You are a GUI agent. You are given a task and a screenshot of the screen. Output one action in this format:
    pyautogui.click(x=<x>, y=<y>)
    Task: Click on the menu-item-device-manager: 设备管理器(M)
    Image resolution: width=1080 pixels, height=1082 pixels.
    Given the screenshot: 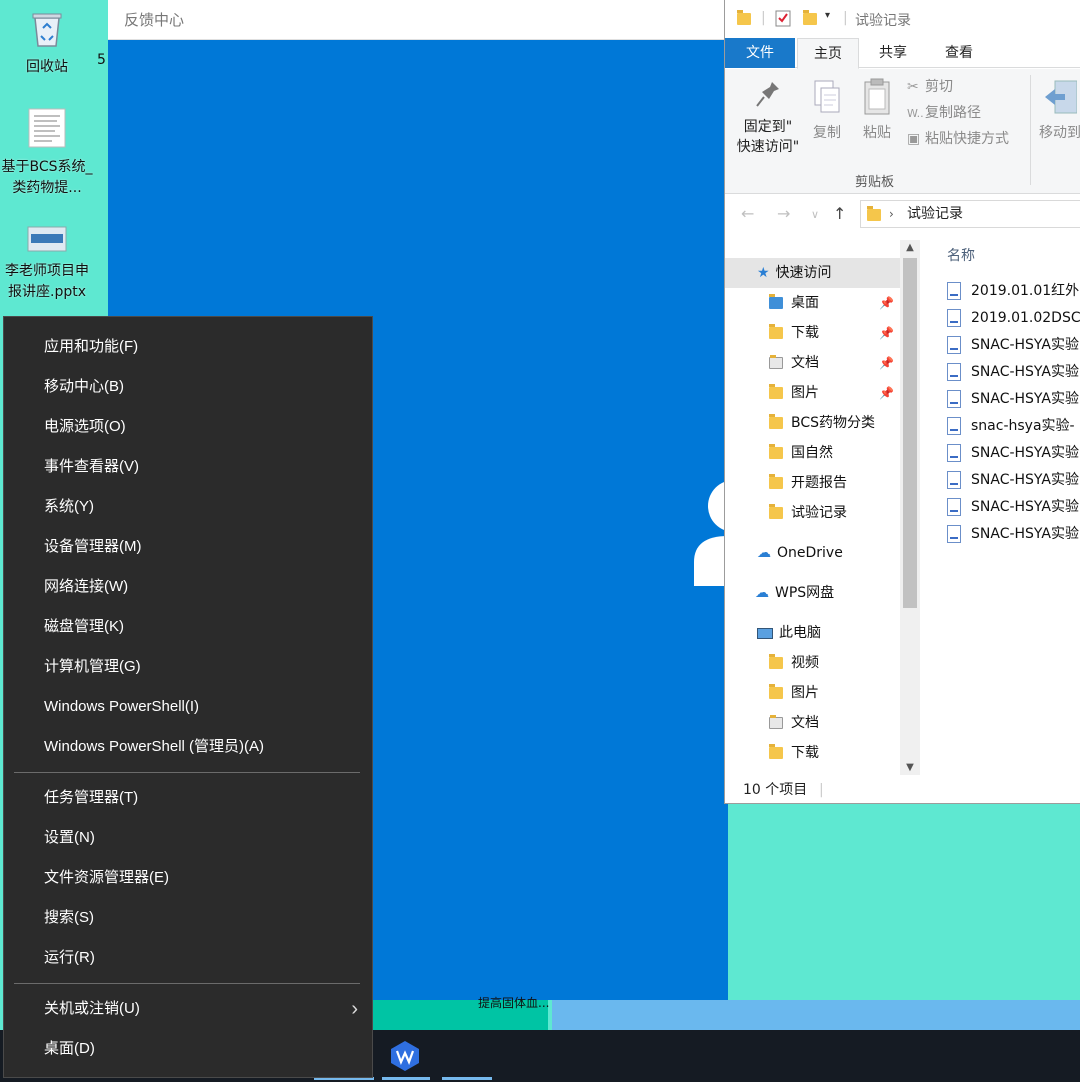 What is the action you would take?
    pyautogui.click(x=188, y=547)
    